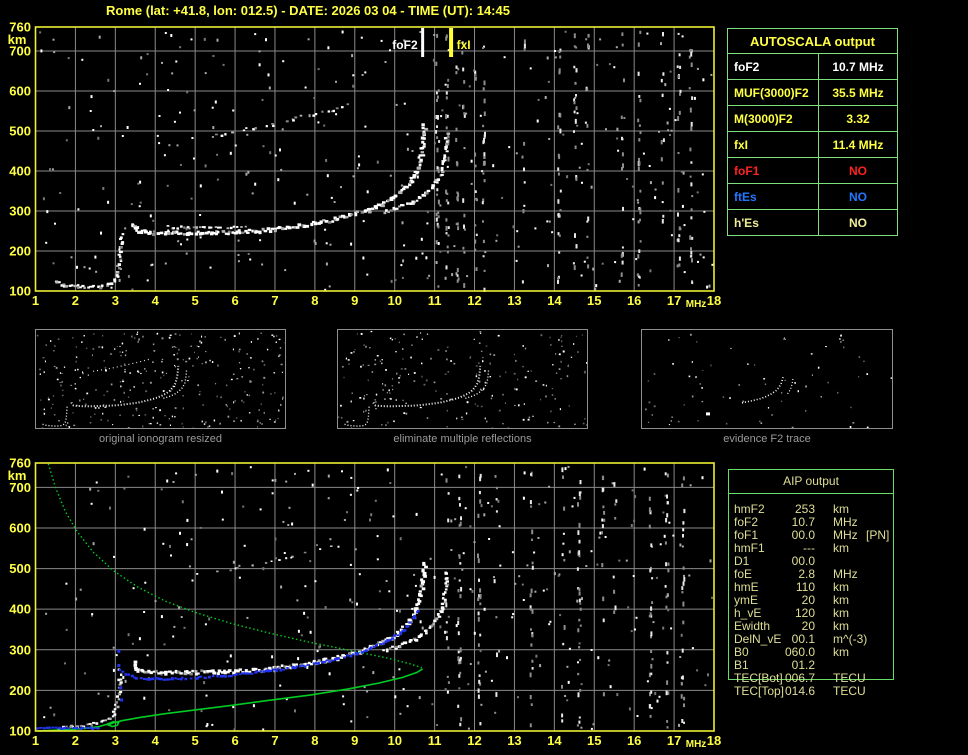  Describe the element at coordinates (858, 118) in the screenshot. I see `param-value: 3.32` at that location.